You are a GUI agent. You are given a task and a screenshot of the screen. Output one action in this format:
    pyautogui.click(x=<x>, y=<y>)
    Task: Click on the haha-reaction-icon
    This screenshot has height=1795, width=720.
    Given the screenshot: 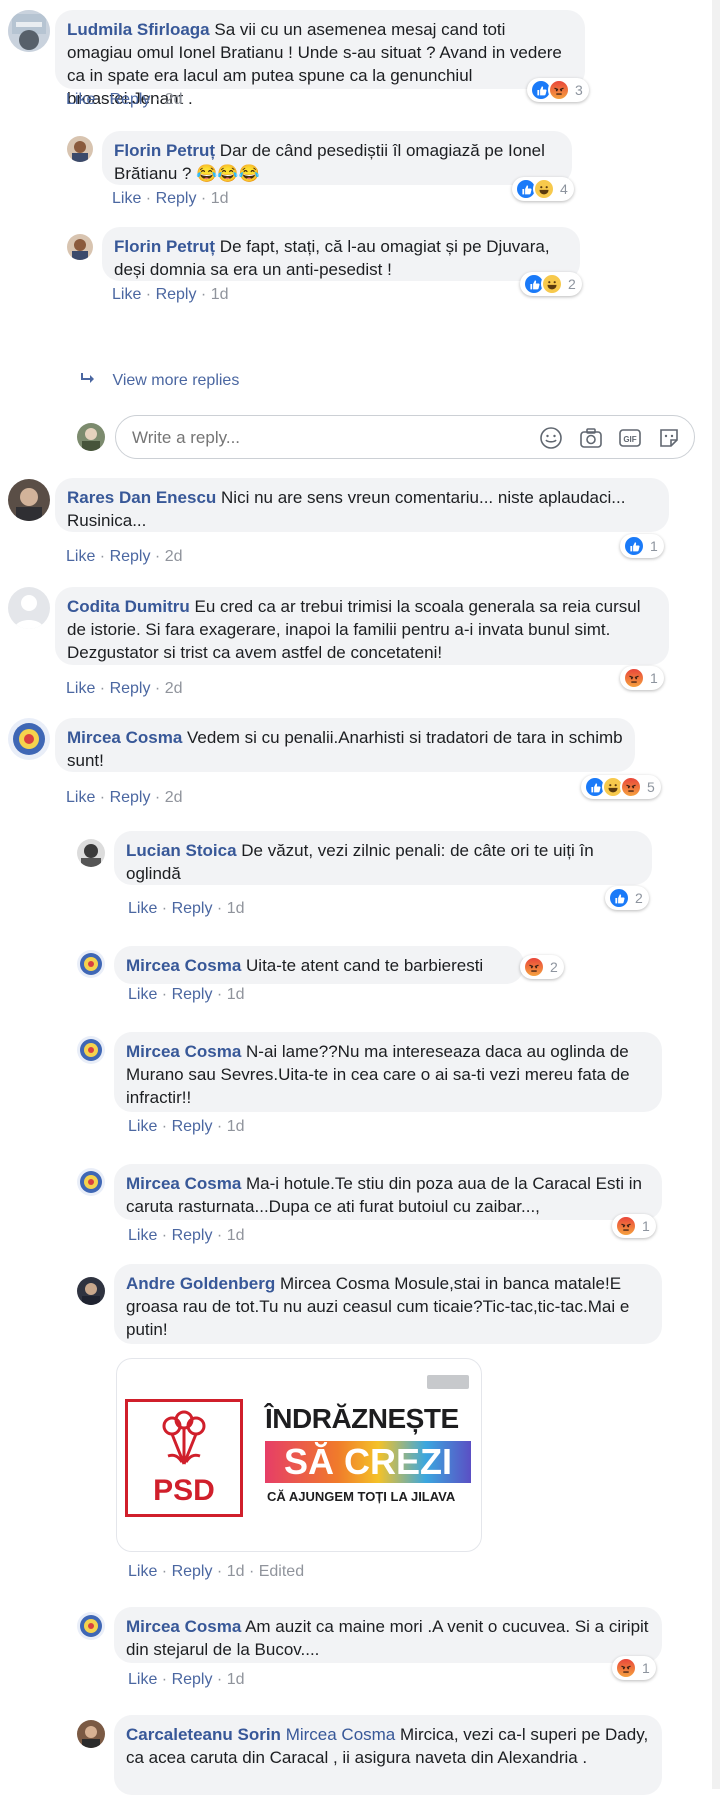 What is the action you would take?
    pyautogui.click(x=544, y=189)
    